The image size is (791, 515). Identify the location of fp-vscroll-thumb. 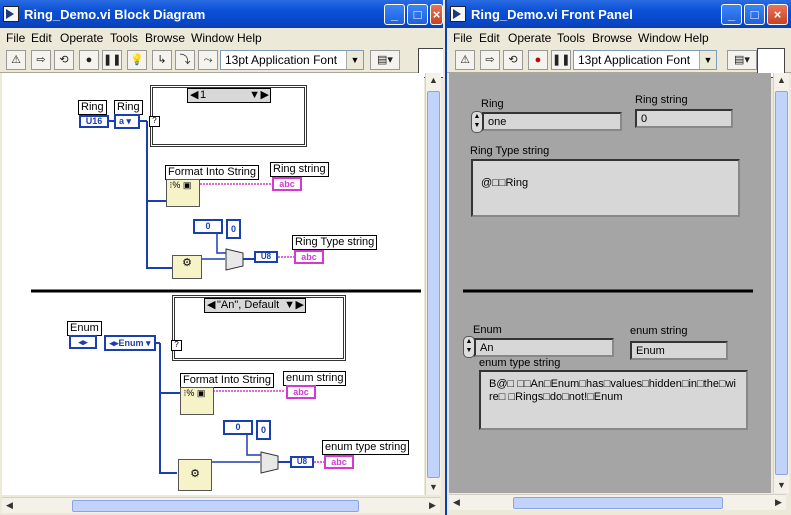
(781, 283).